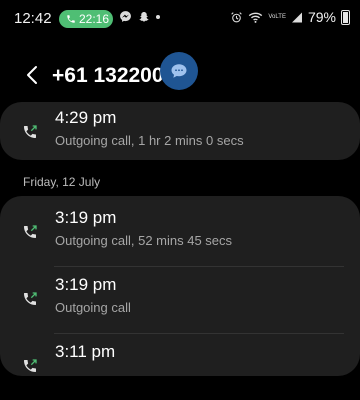 This screenshot has width=360, height=400. I want to click on battery-percentage: 79%, so click(321, 17).